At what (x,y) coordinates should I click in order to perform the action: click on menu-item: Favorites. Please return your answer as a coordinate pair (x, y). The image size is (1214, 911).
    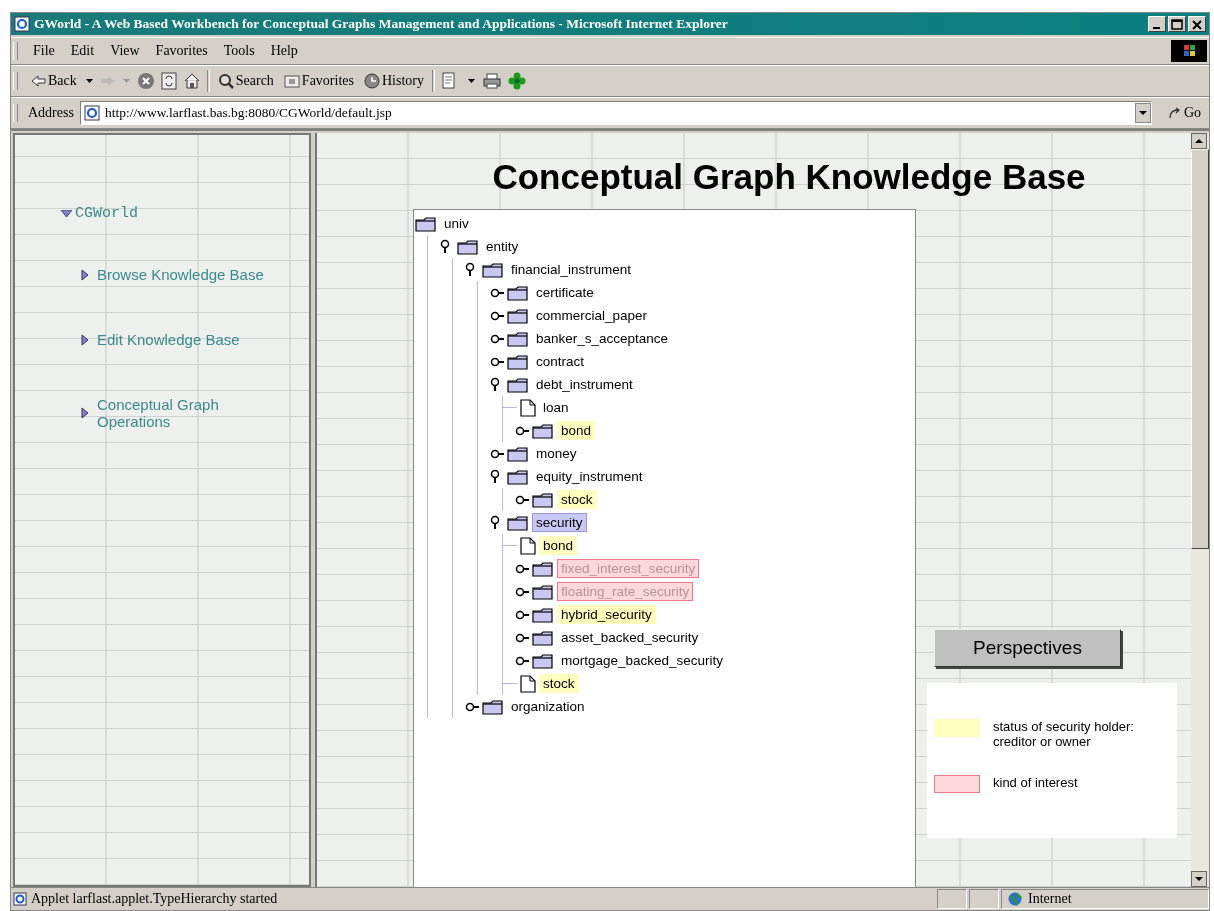
    Looking at the image, I should click on (181, 51).